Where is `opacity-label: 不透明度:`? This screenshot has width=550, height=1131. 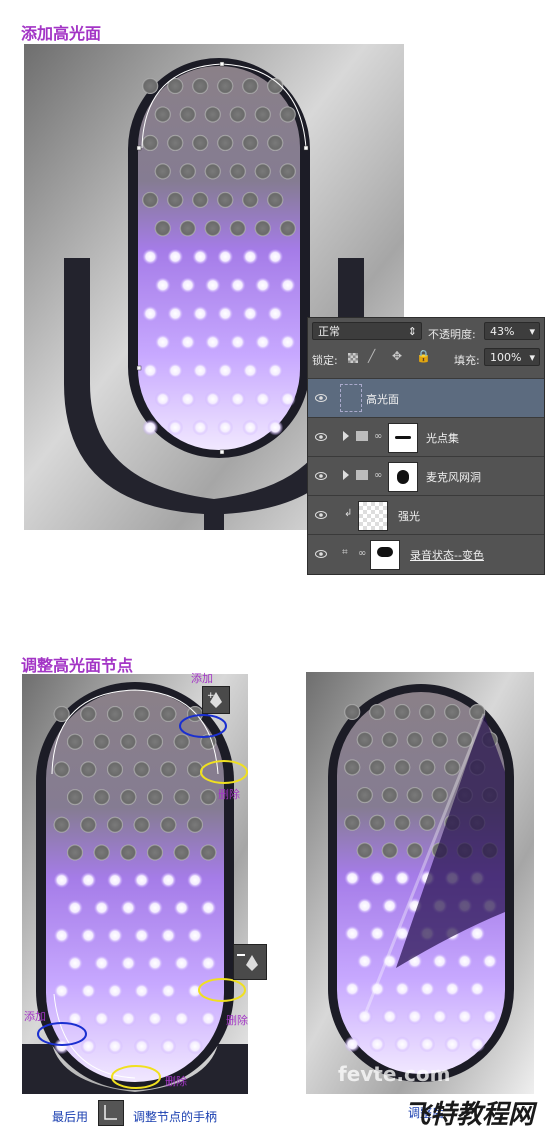 opacity-label: 不透明度: is located at coordinates (452, 334).